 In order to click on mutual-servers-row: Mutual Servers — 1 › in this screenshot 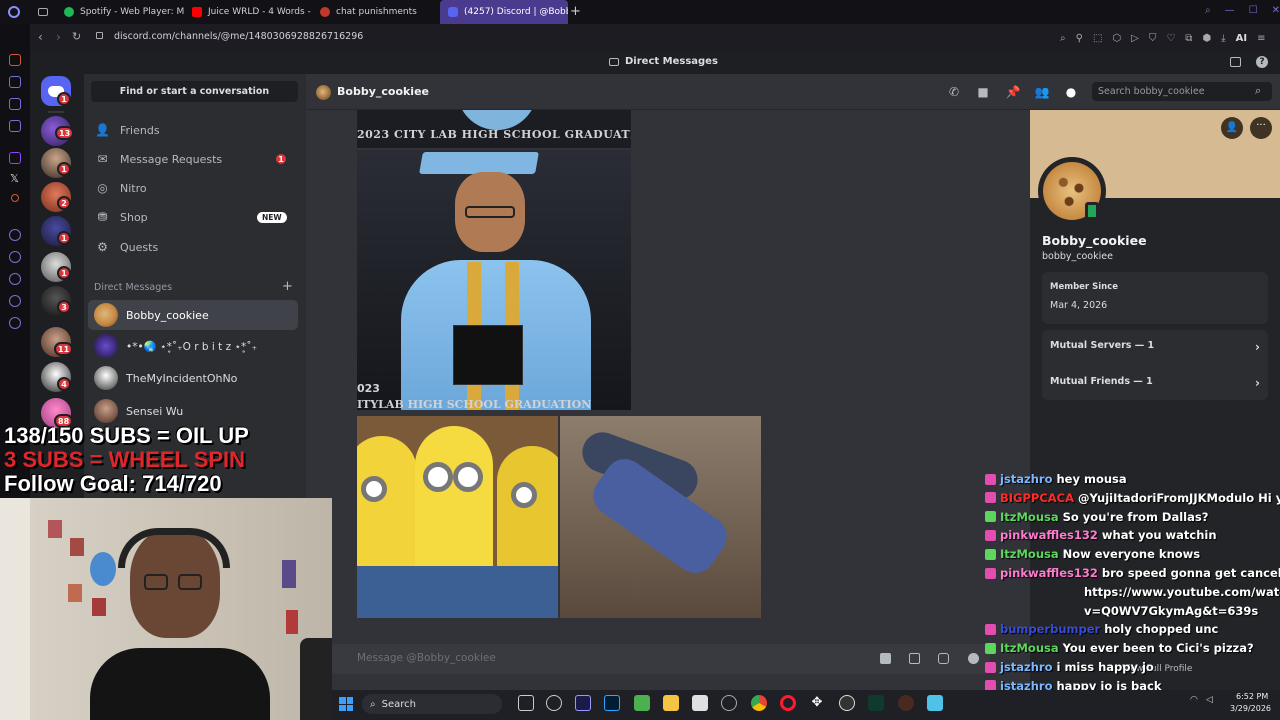, I will do `click(1155, 347)`.